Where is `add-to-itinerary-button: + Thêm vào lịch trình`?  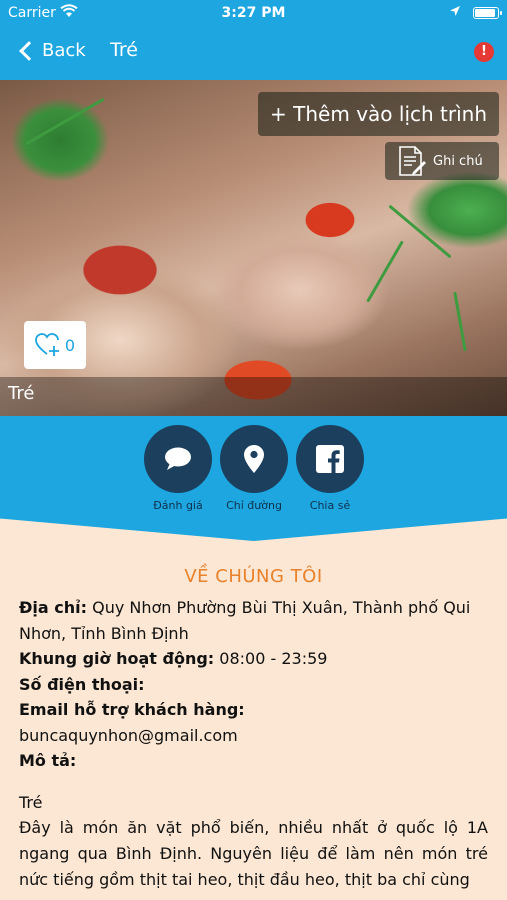
add-to-itinerary-button: + Thêm vào lịch trình is located at coordinates (378, 114).